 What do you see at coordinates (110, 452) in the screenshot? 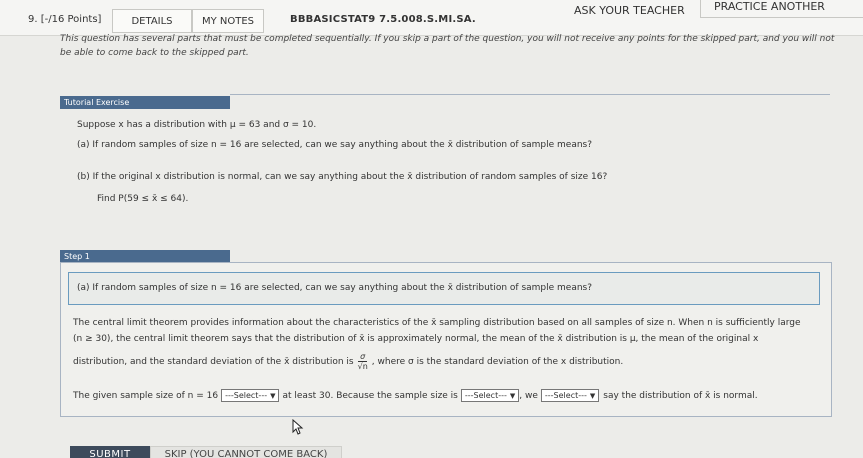
I see `submit-button: SUBMIT` at bounding box center [110, 452].